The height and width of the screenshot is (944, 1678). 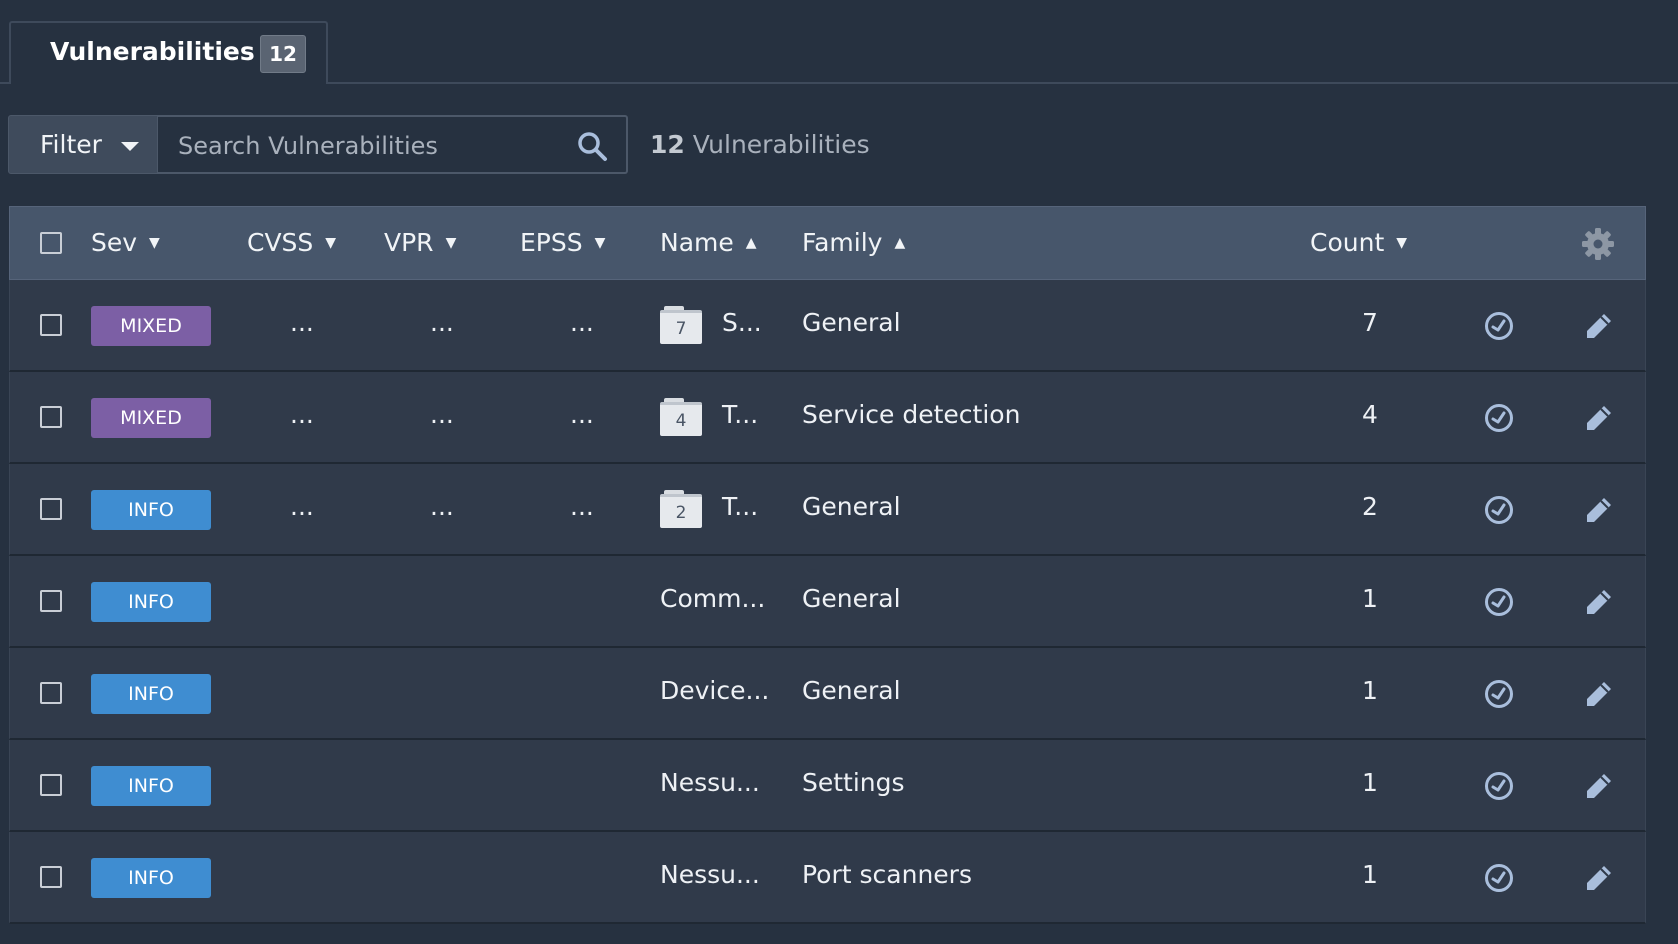 I want to click on filter-button: Filter, so click(x=83, y=144).